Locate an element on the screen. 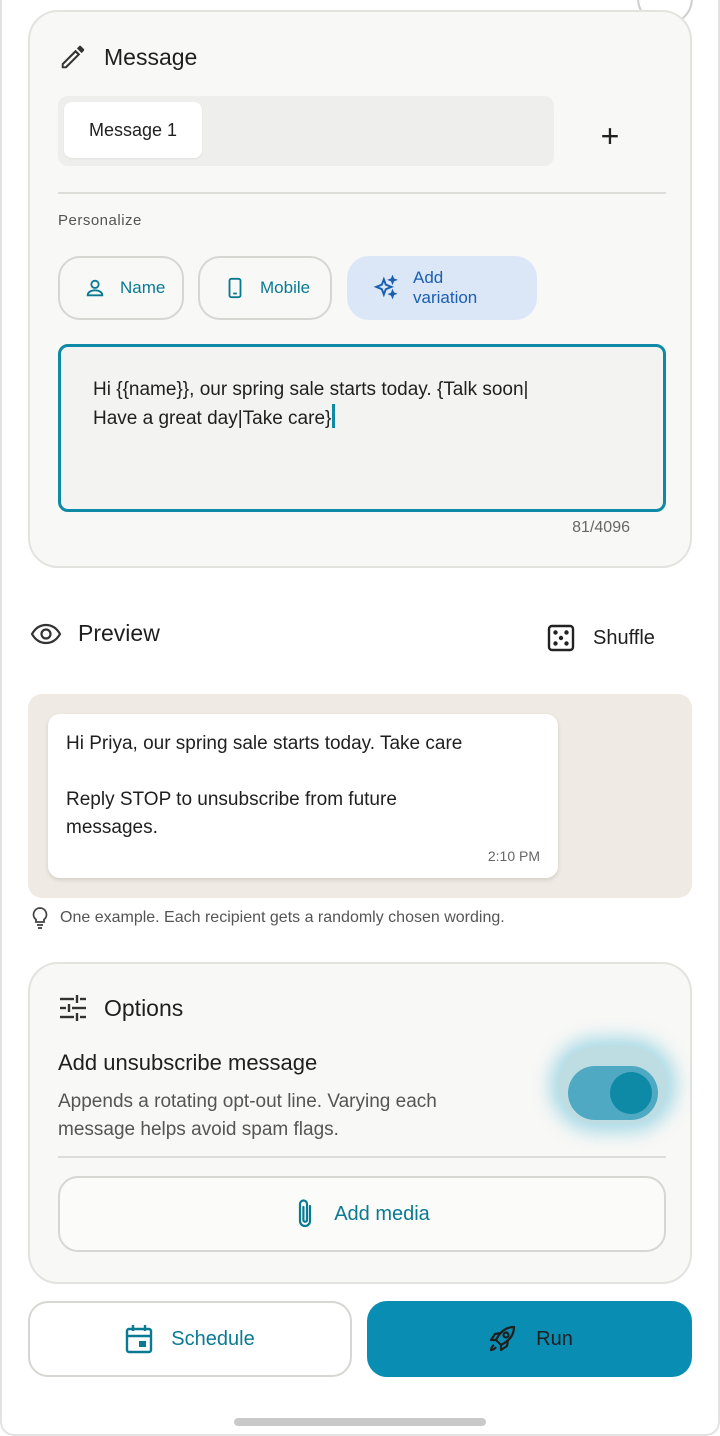 This screenshot has width=720, height=1436. sliders-icon is located at coordinates (73, 1008).